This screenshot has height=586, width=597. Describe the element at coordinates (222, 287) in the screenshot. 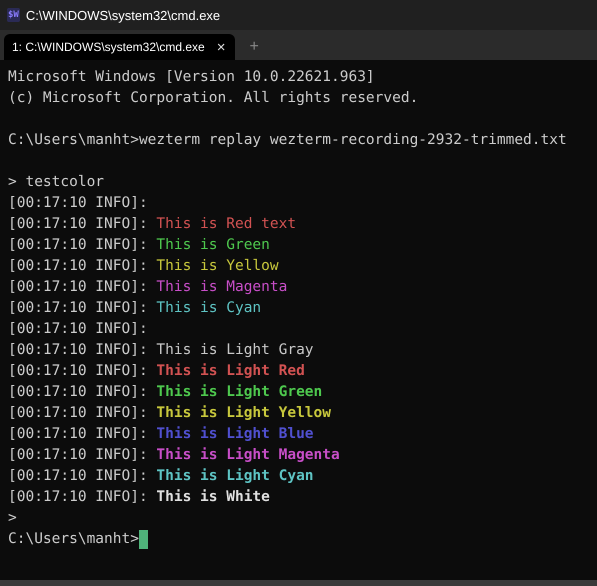

I see `log-message: This is Magenta` at that location.